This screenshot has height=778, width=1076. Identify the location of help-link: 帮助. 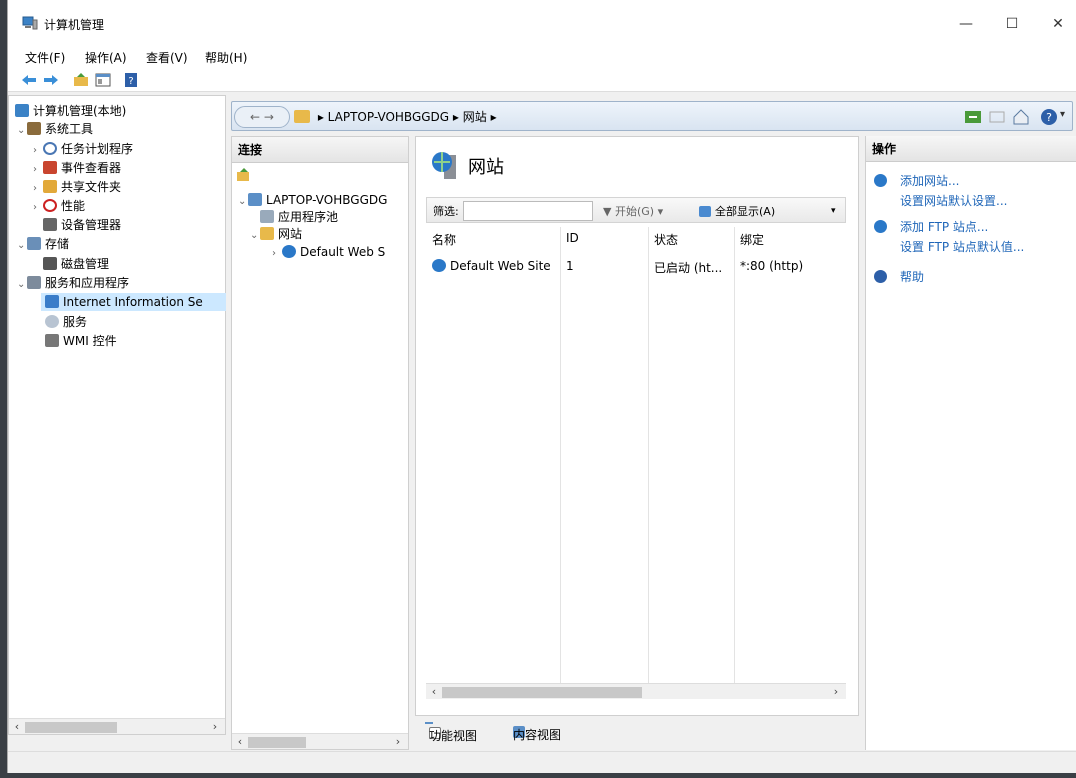
(912, 276).